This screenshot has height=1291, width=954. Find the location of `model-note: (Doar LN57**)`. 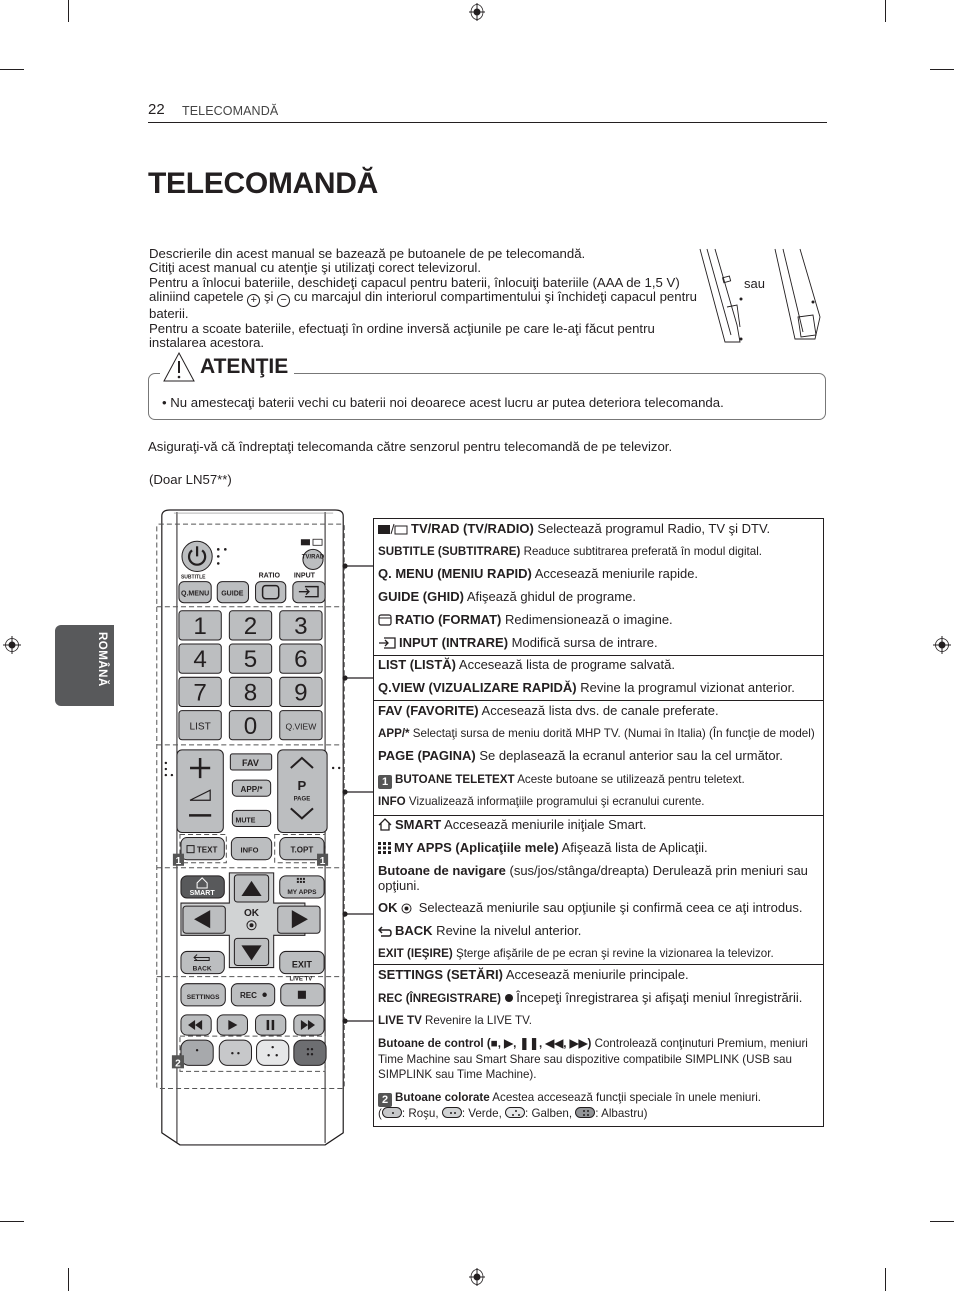

model-note: (Doar LN57**) is located at coordinates (190, 479).